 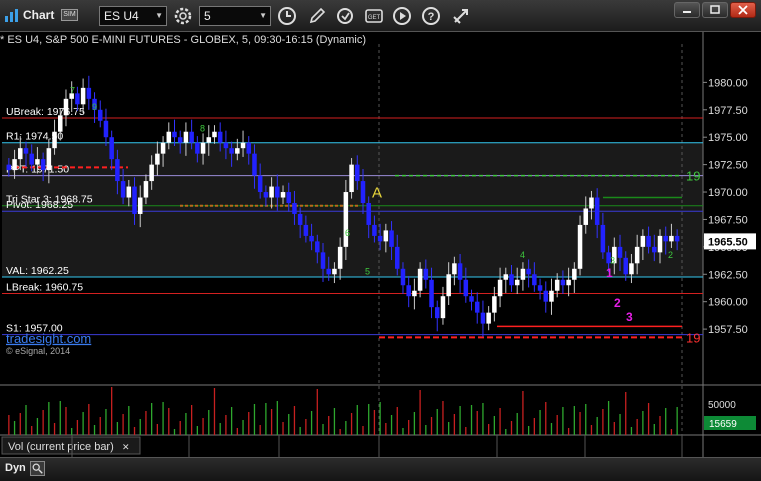 What do you see at coordinates (235, 16) in the screenshot?
I see `interval-input: 5 ▼` at bounding box center [235, 16].